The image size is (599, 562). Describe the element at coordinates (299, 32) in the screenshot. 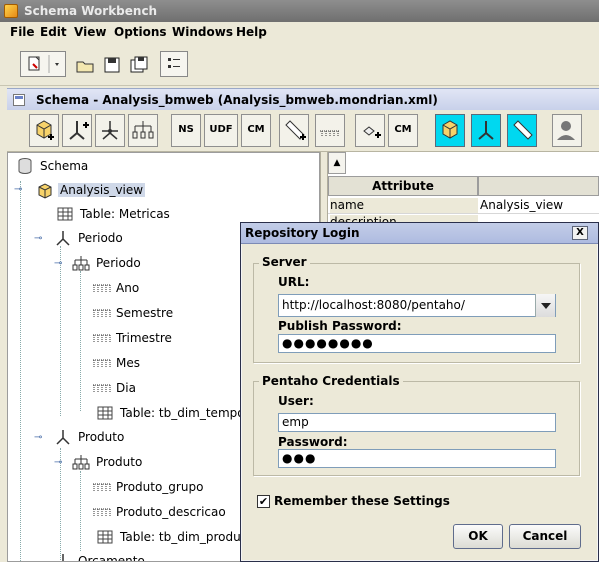

I see `menu-bar: File Edit View Options Windows Help` at that location.